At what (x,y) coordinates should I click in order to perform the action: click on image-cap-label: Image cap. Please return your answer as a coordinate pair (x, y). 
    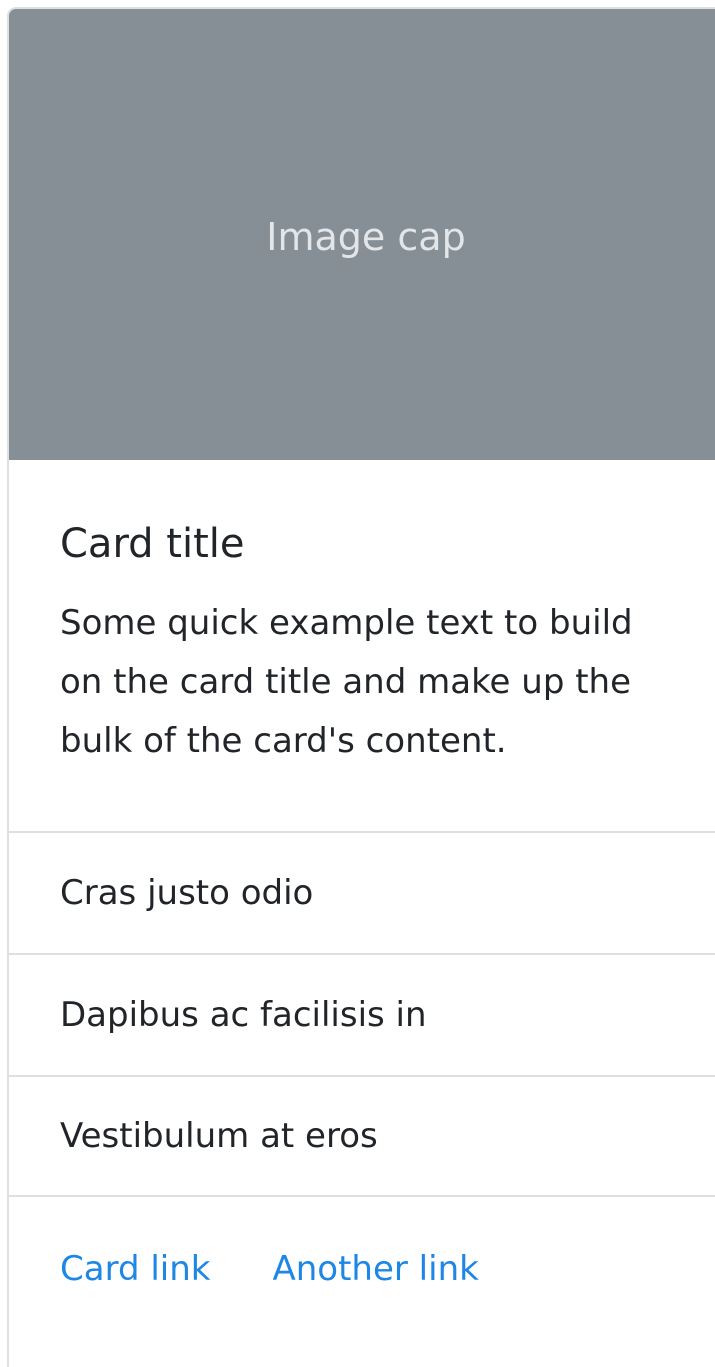
    Looking at the image, I should click on (366, 236).